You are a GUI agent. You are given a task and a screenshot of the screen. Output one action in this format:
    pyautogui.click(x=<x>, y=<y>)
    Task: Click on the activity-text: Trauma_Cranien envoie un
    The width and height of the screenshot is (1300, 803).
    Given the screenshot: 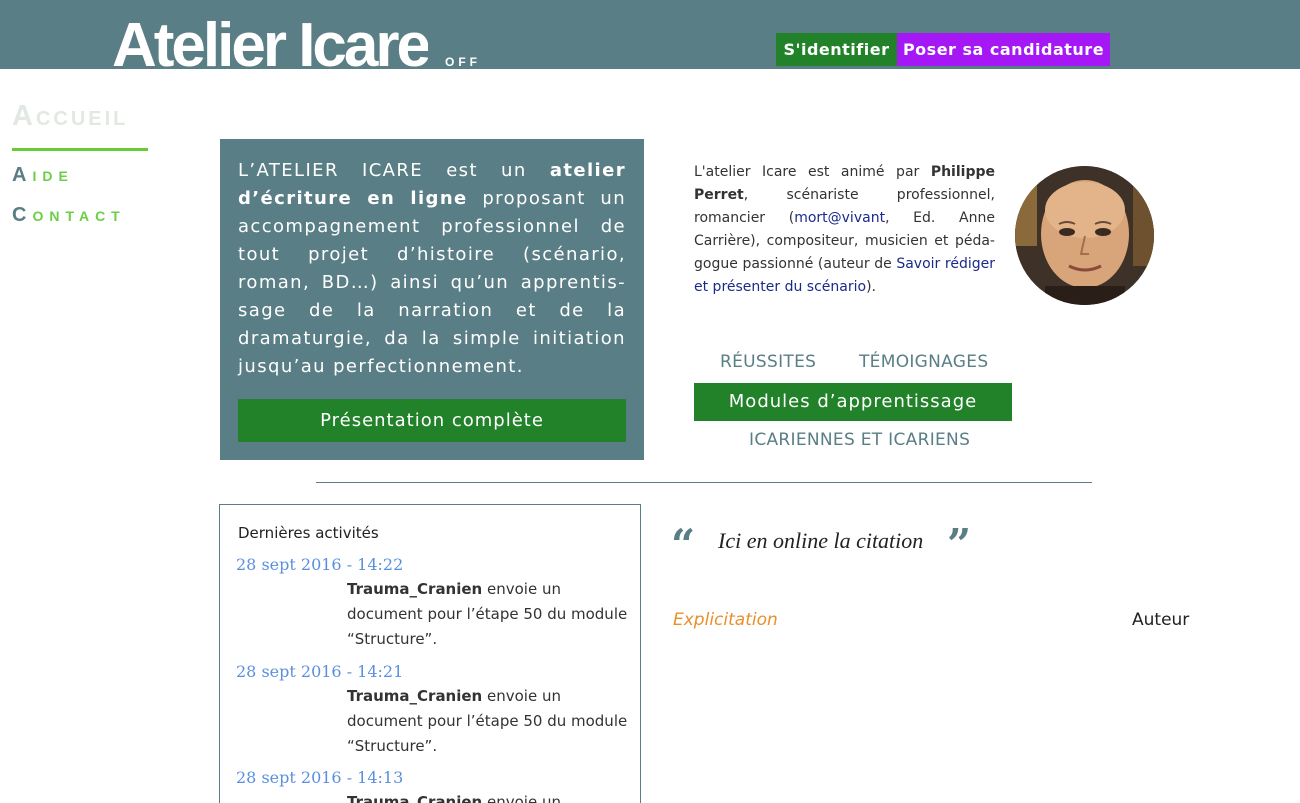 What is the action you would take?
    pyautogui.click(x=489, y=796)
    